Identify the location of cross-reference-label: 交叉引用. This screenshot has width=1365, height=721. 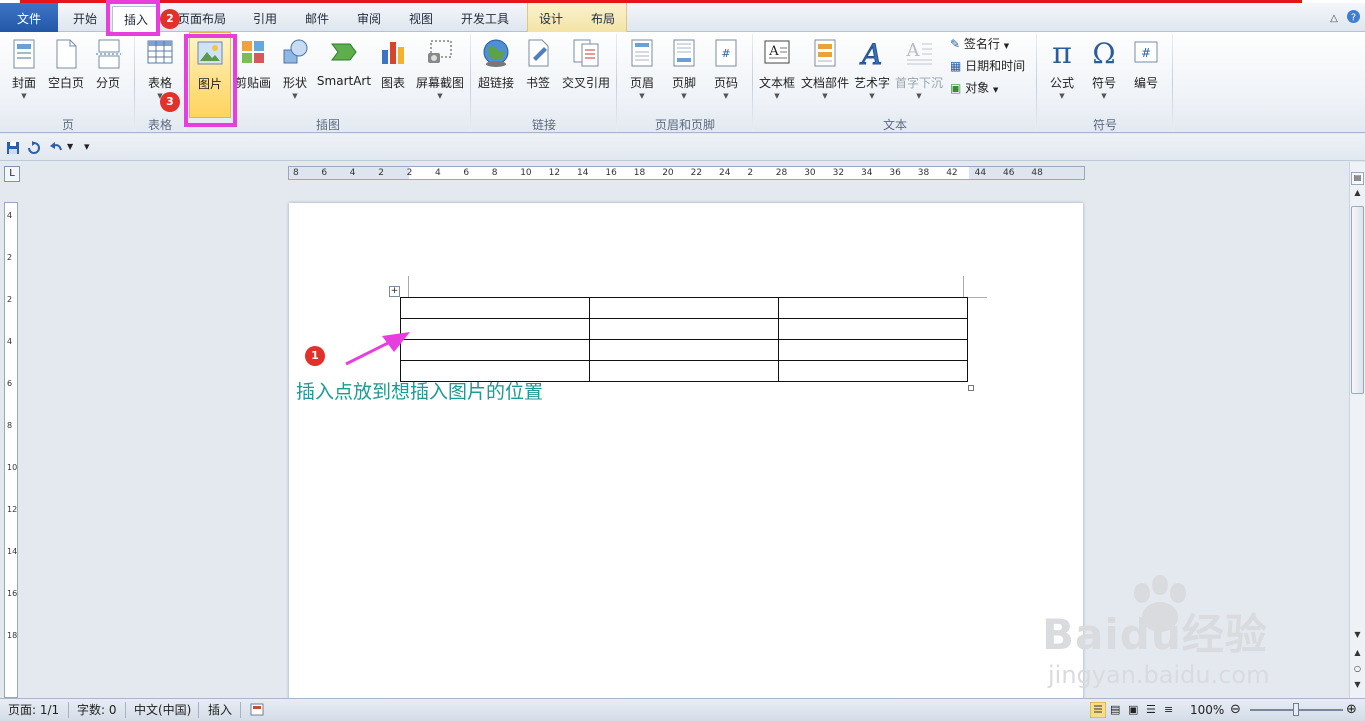
(585, 83).